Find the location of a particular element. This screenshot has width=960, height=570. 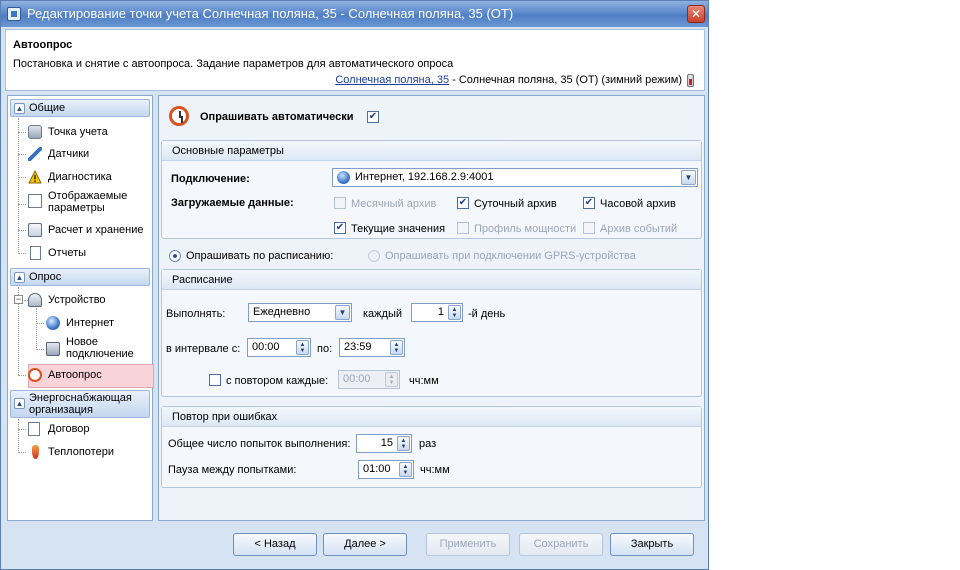

repeat-interval-field: 00:00 ▲ ▼ is located at coordinates (369, 379).